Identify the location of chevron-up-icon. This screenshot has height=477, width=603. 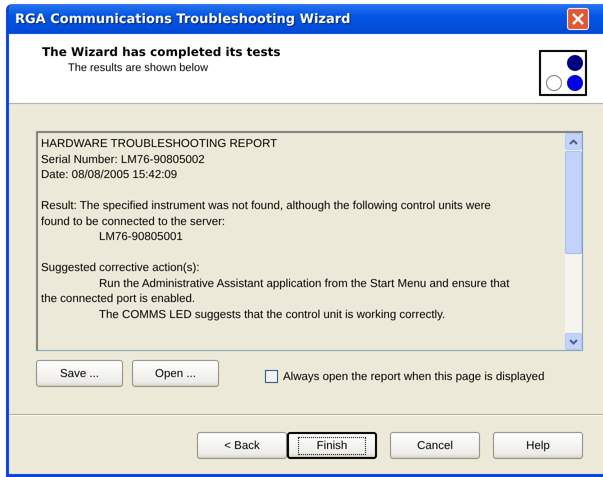
(573, 141).